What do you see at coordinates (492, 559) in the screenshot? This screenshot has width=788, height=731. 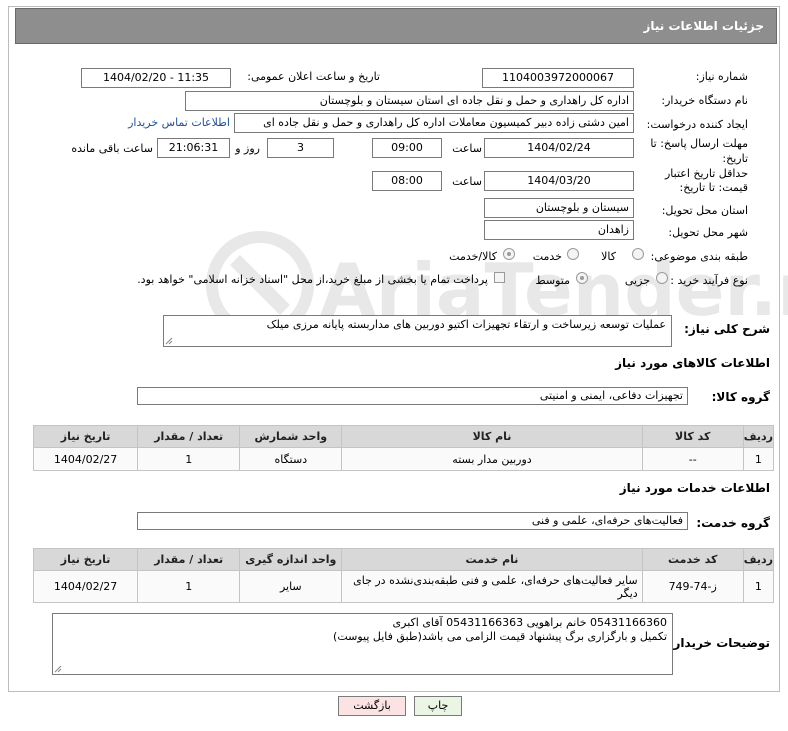 I see `services-col-name: نام خدمت` at bounding box center [492, 559].